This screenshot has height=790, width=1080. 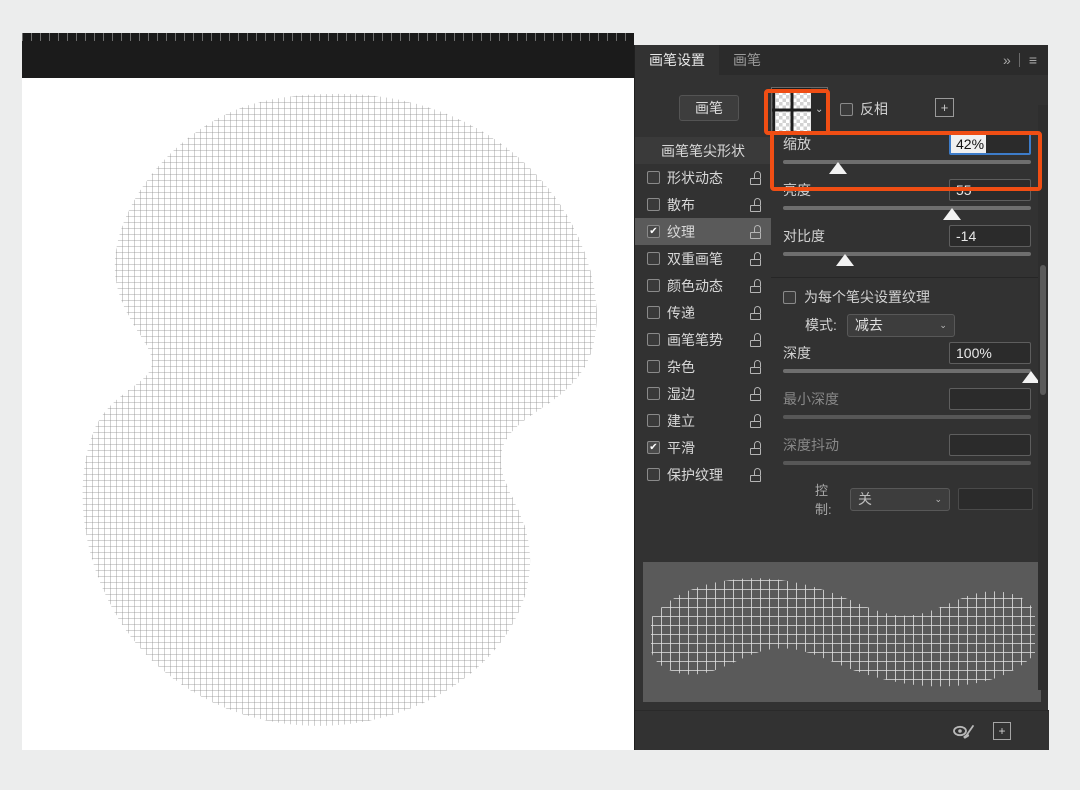 What do you see at coordinates (703, 447) in the screenshot?
I see `option-row-smoothing: ✔ 平滑` at bounding box center [703, 447].